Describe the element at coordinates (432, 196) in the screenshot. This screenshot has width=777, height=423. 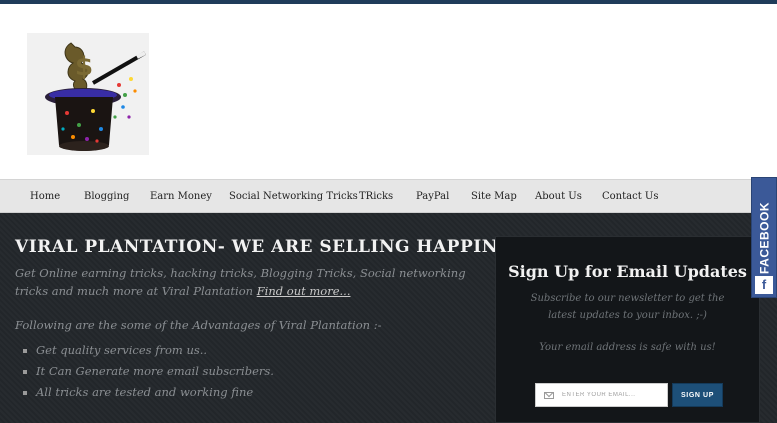
I see `nav-item-paypal: PayPal` at that location.